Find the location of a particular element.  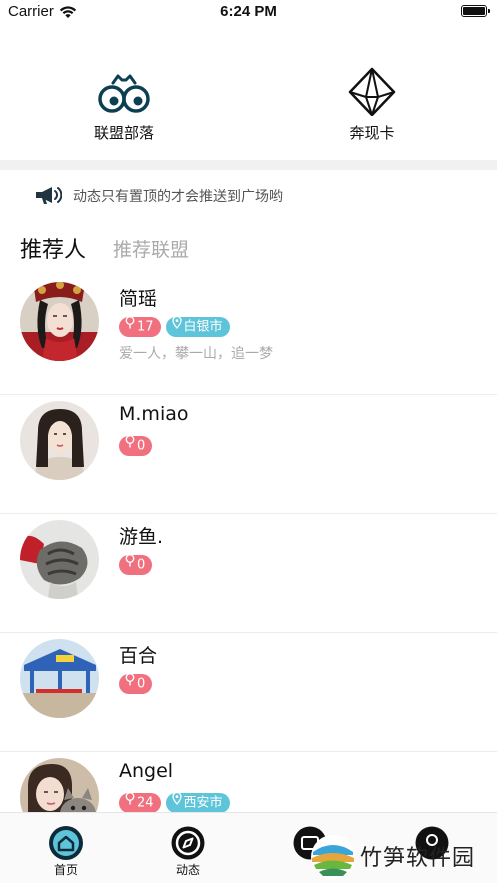

compass-icon is located at coordinates (188, 845).